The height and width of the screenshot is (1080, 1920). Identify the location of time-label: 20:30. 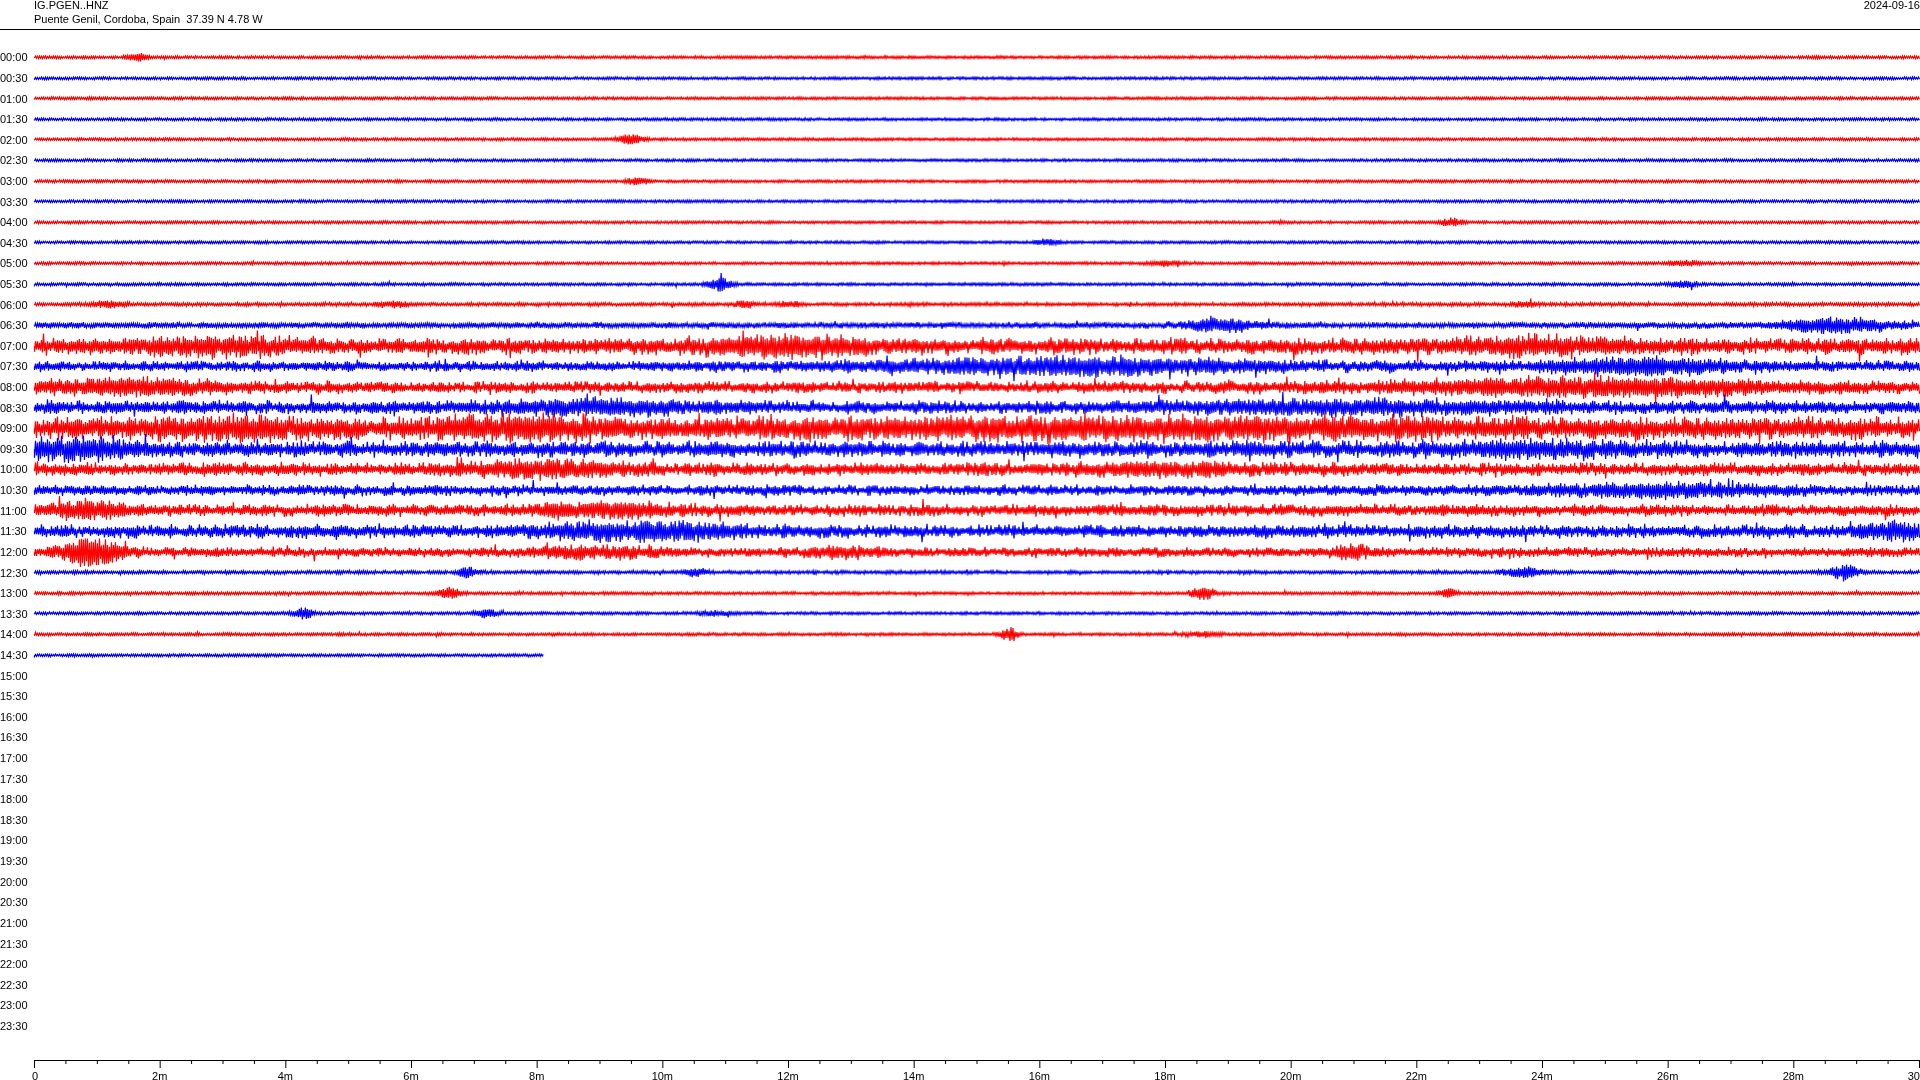
(14, 902).